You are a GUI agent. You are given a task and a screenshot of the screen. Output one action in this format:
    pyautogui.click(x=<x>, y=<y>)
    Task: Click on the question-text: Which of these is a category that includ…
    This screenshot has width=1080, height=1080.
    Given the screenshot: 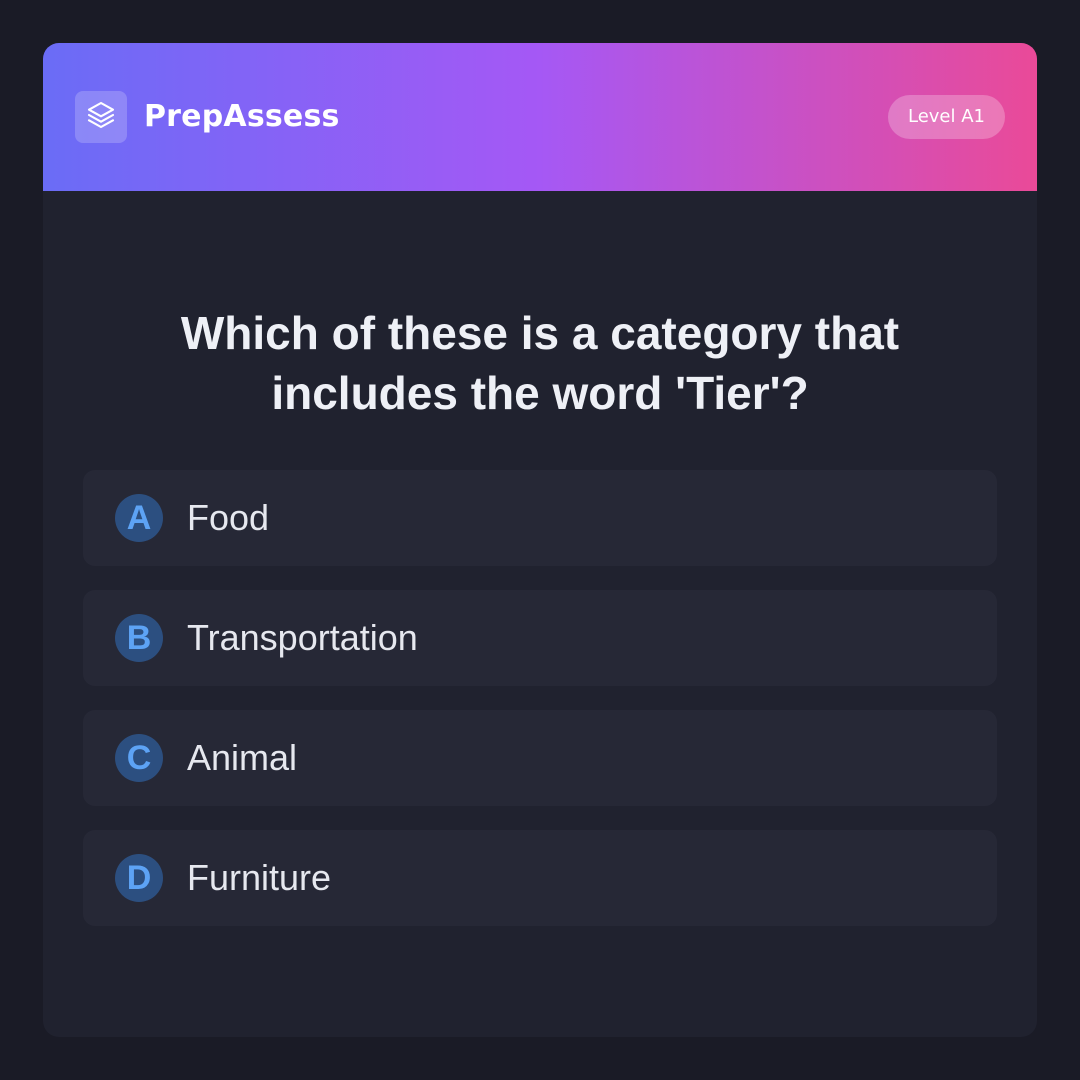 What is the action you would take?
    pyautogui.click(x=540, y=363)
    